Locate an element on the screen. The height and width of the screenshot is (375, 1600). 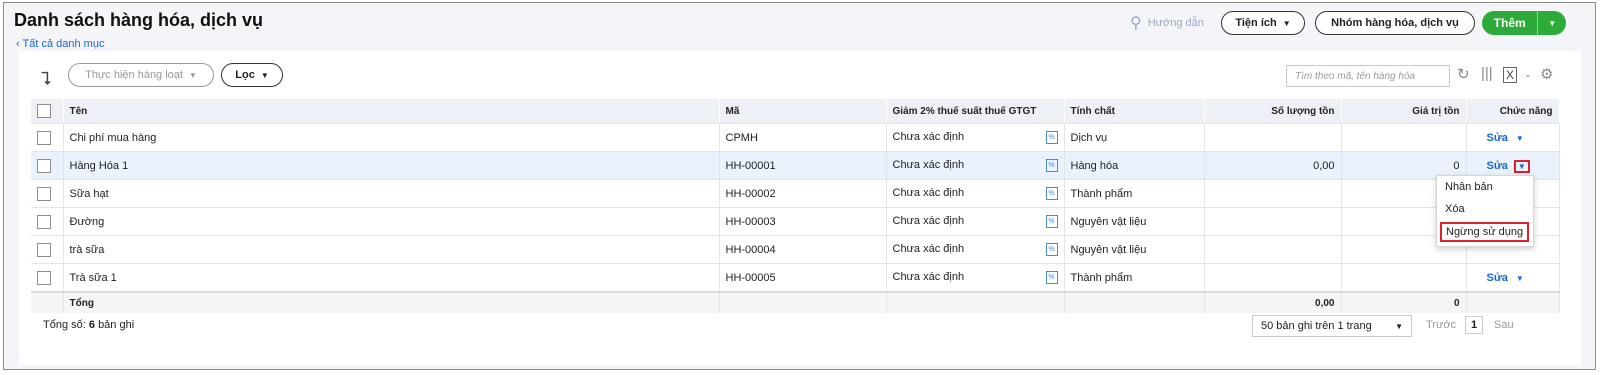
page-size-select: 50 bản ghi trên 1 trang ▼ is located at coordinates (1332, 326).